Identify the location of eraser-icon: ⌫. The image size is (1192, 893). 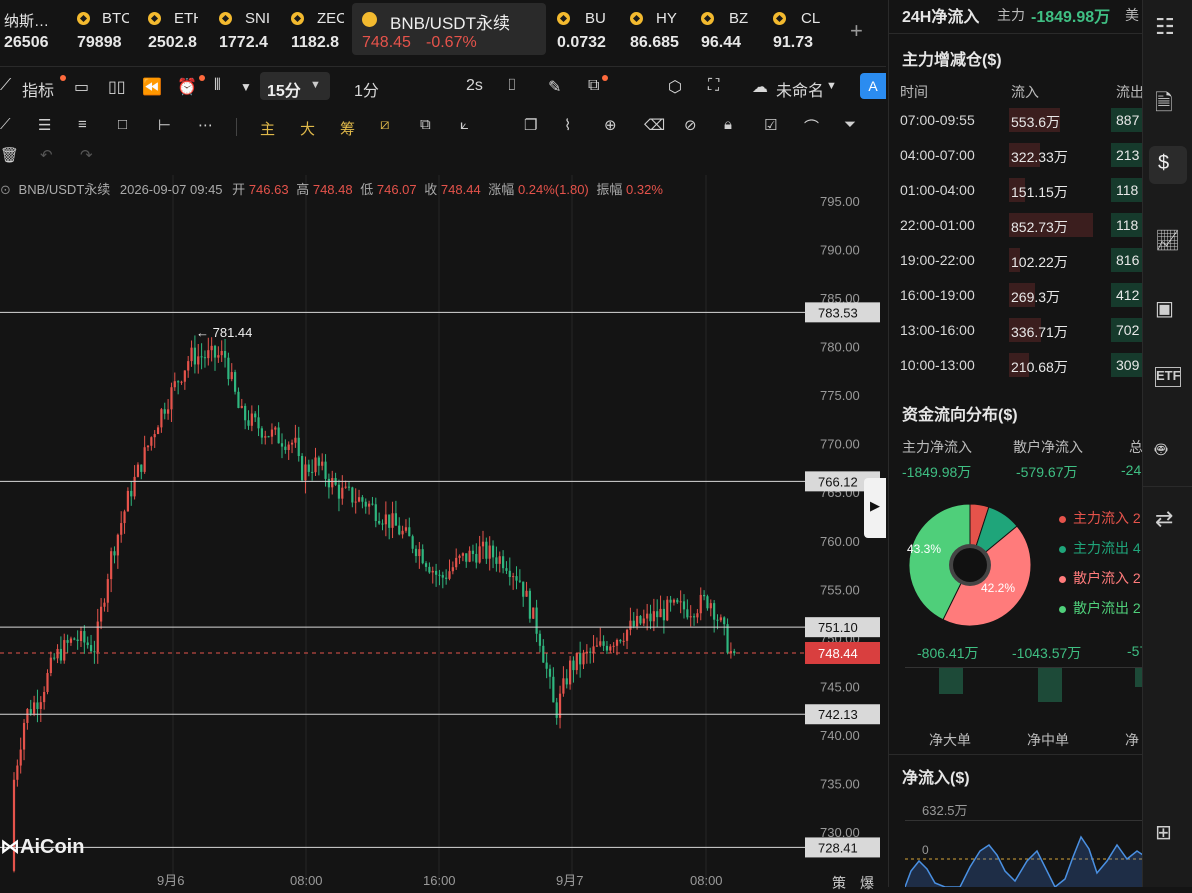
(654, 125).